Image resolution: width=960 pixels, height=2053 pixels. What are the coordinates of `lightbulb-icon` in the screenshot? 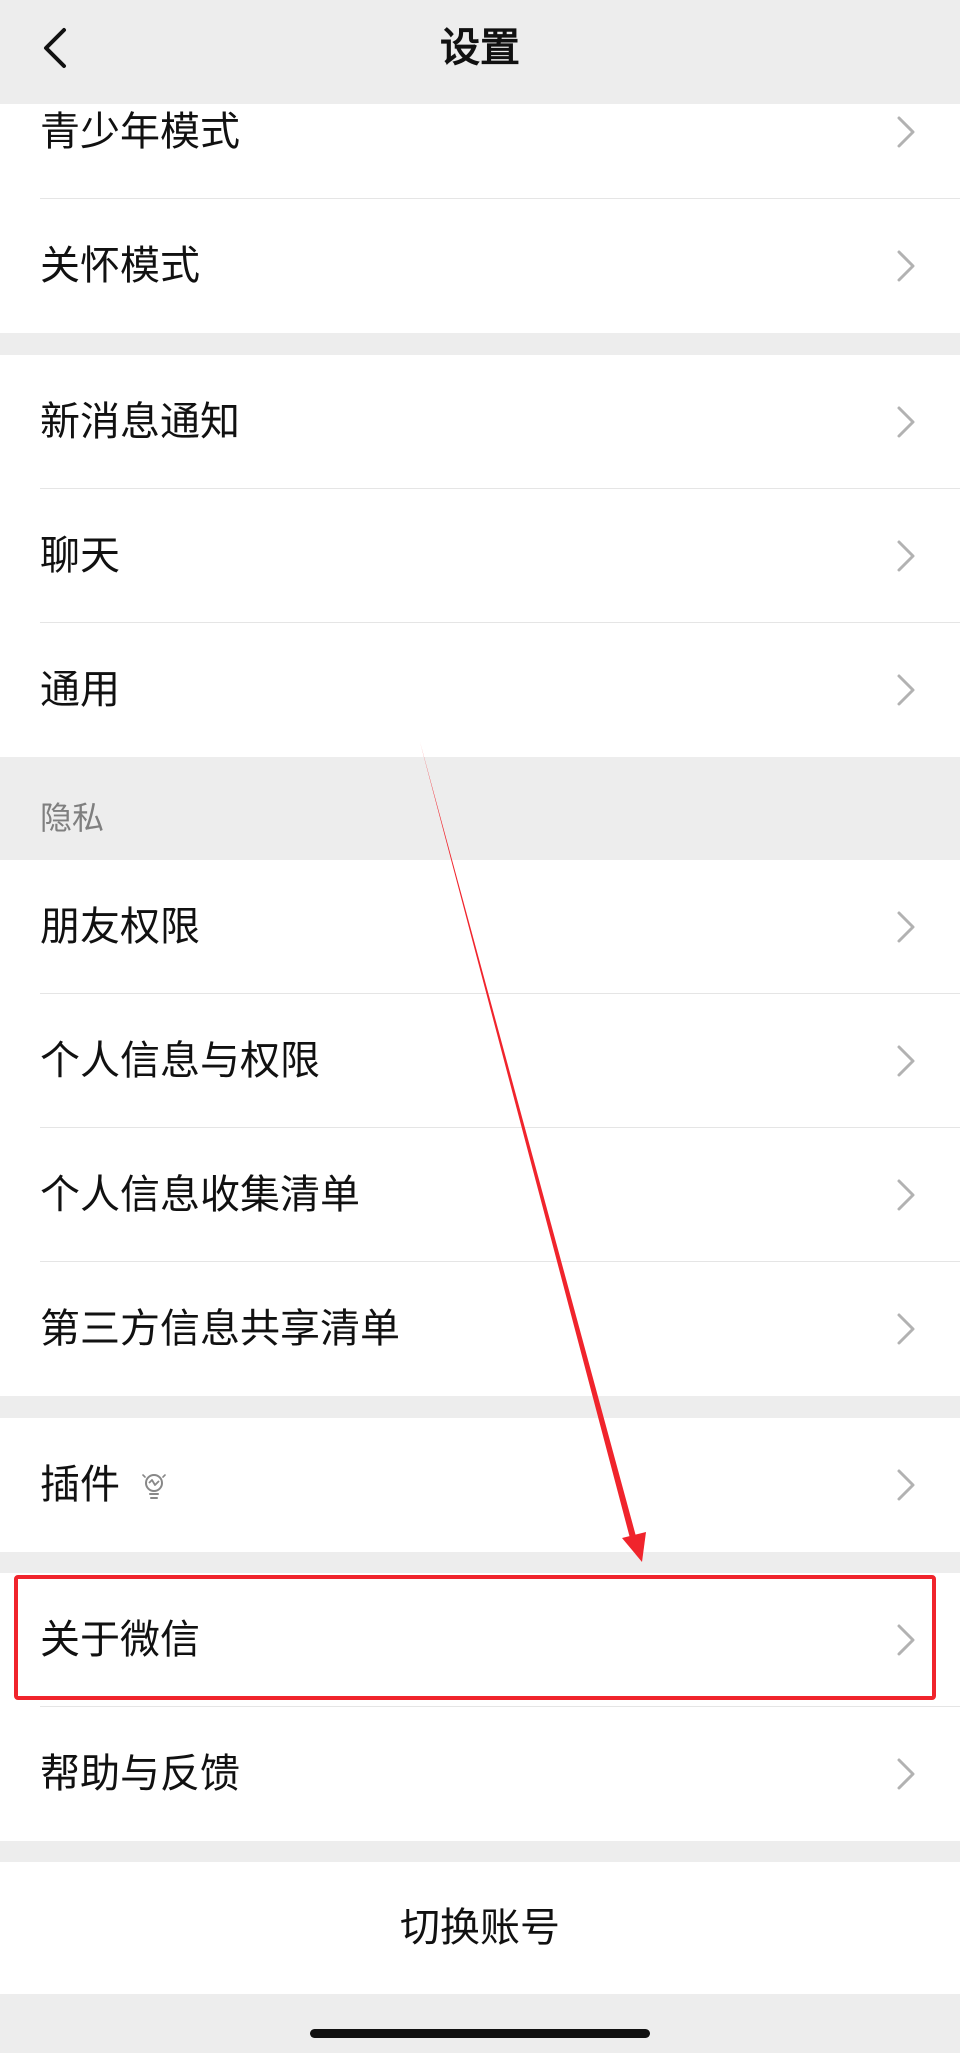 It's located at (154, 1486).